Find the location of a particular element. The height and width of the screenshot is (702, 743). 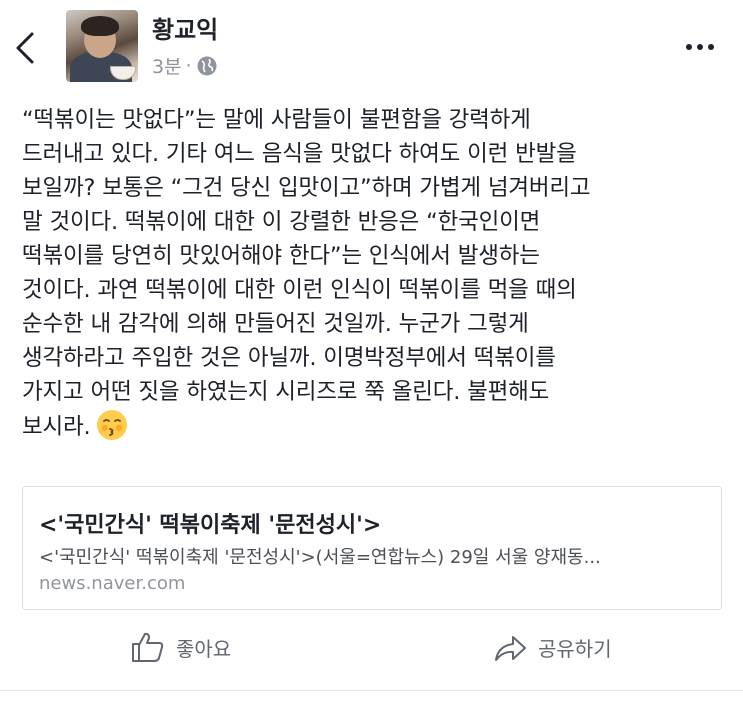

post-line: 가지고 어떤 짓을 하였는지 시리즈로 쭉 올린다. 불편해도 is located at coordinates (286, 392).